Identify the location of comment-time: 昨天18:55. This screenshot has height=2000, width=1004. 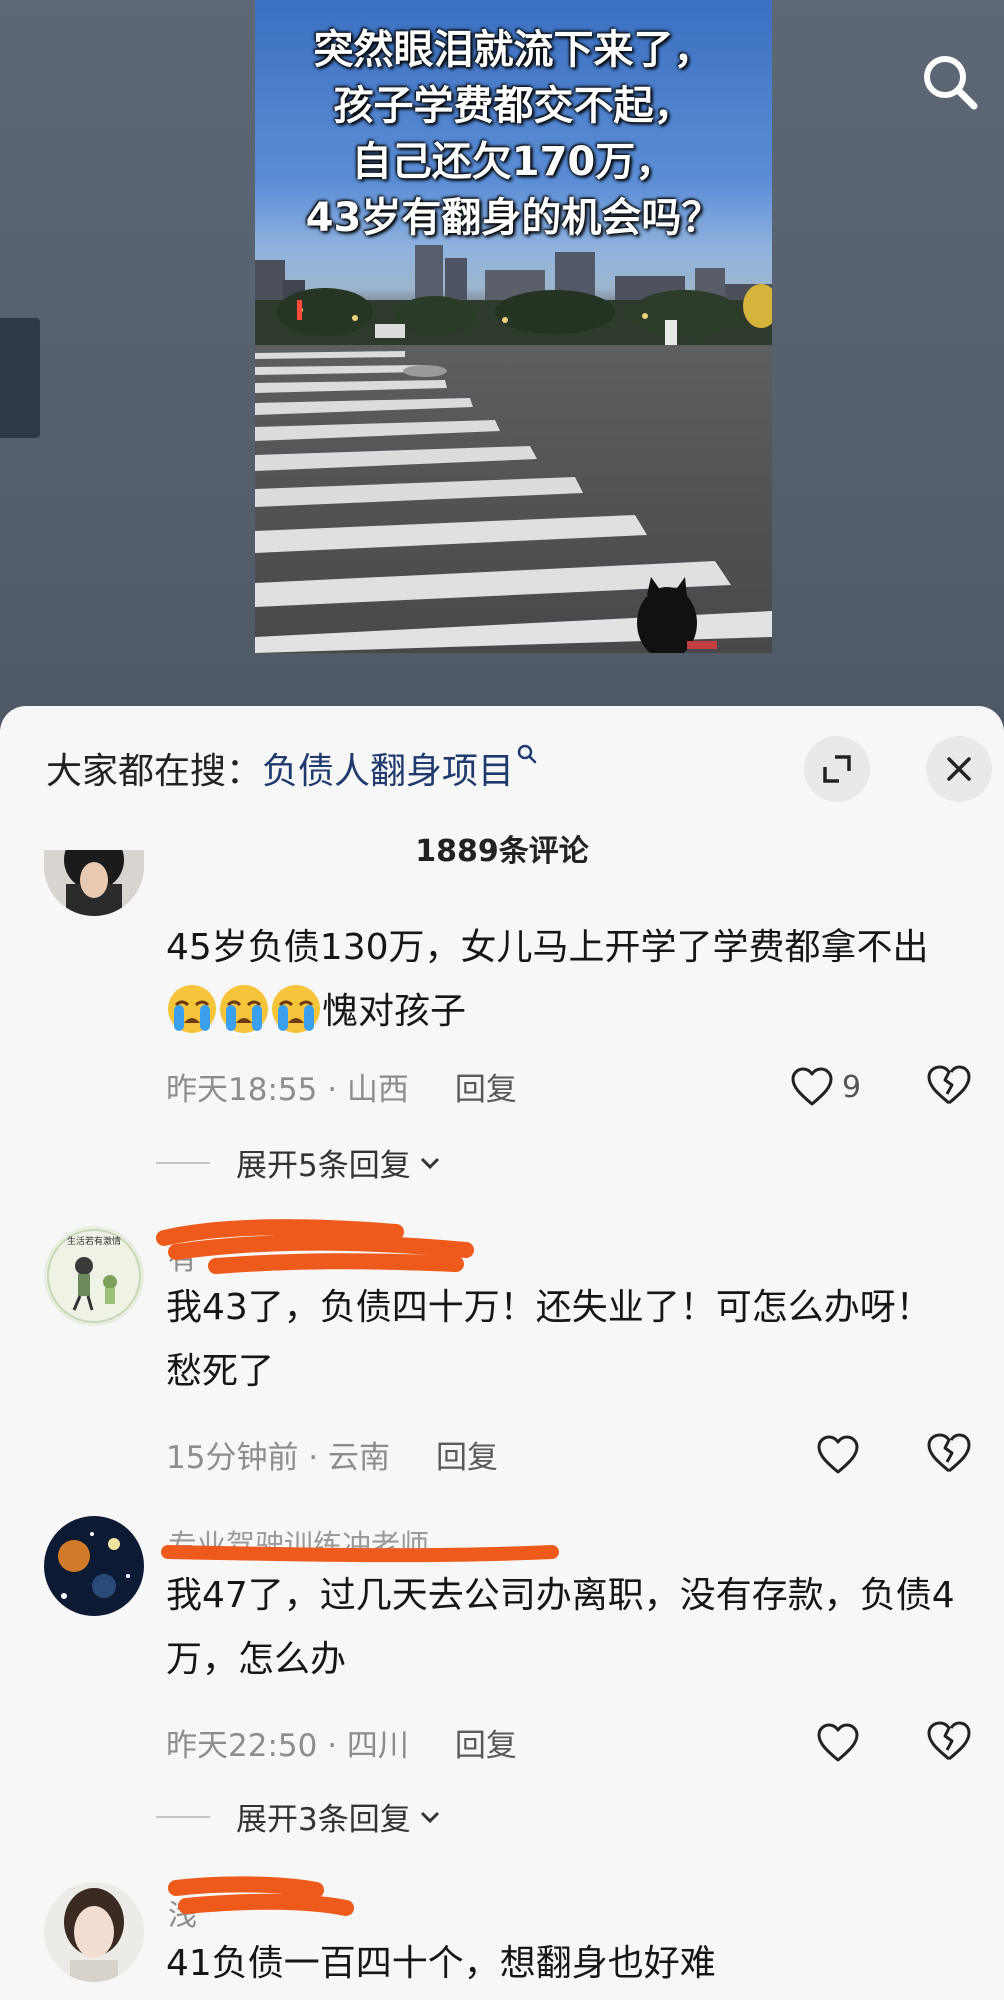
(242, 1090).